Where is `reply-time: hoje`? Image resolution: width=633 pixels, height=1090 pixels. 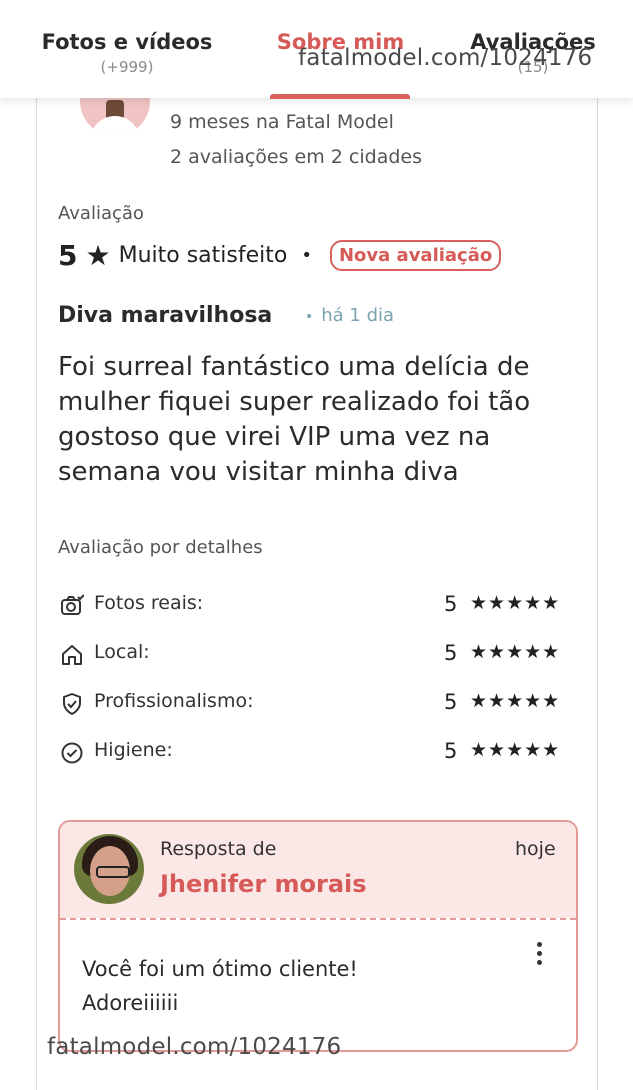 reply-time: hoje is located at coordinates (535, 849).